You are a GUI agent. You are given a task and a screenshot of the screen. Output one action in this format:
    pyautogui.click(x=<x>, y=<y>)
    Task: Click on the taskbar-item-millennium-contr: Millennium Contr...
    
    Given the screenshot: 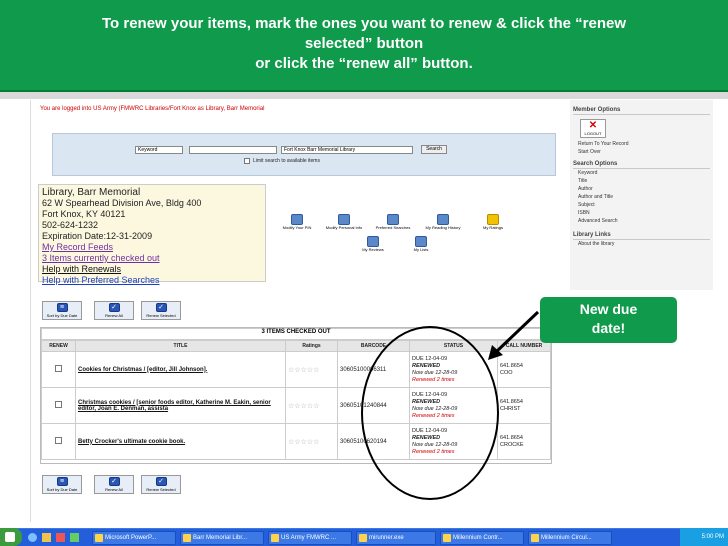 What is the action you would take?
    pyautogui.click(x=482, y=538)
    